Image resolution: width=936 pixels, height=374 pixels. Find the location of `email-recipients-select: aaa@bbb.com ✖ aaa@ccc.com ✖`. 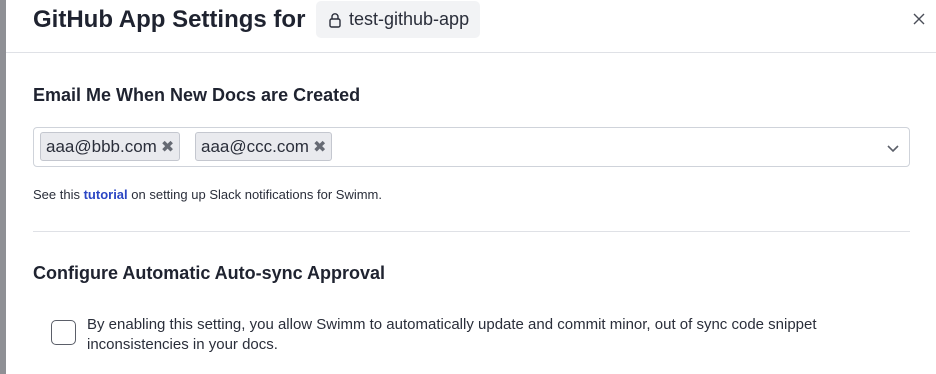

email-recipients-select: aaa@bbb.com ✖ aaa@ccc.com ✖ is located at coordinates (471, 147).